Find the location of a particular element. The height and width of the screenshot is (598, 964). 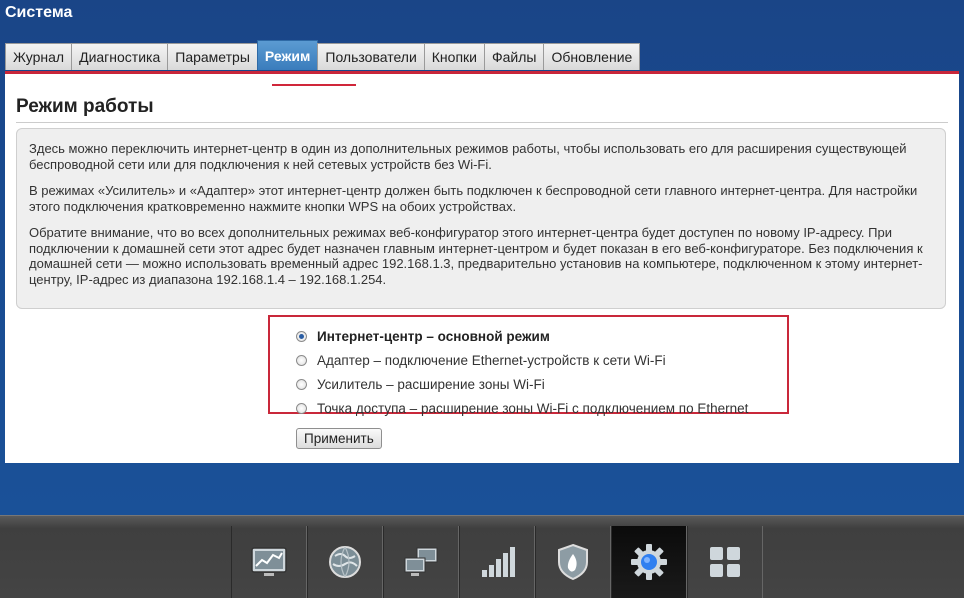

tab-underline-highlight is located at coordinates (314, 85).